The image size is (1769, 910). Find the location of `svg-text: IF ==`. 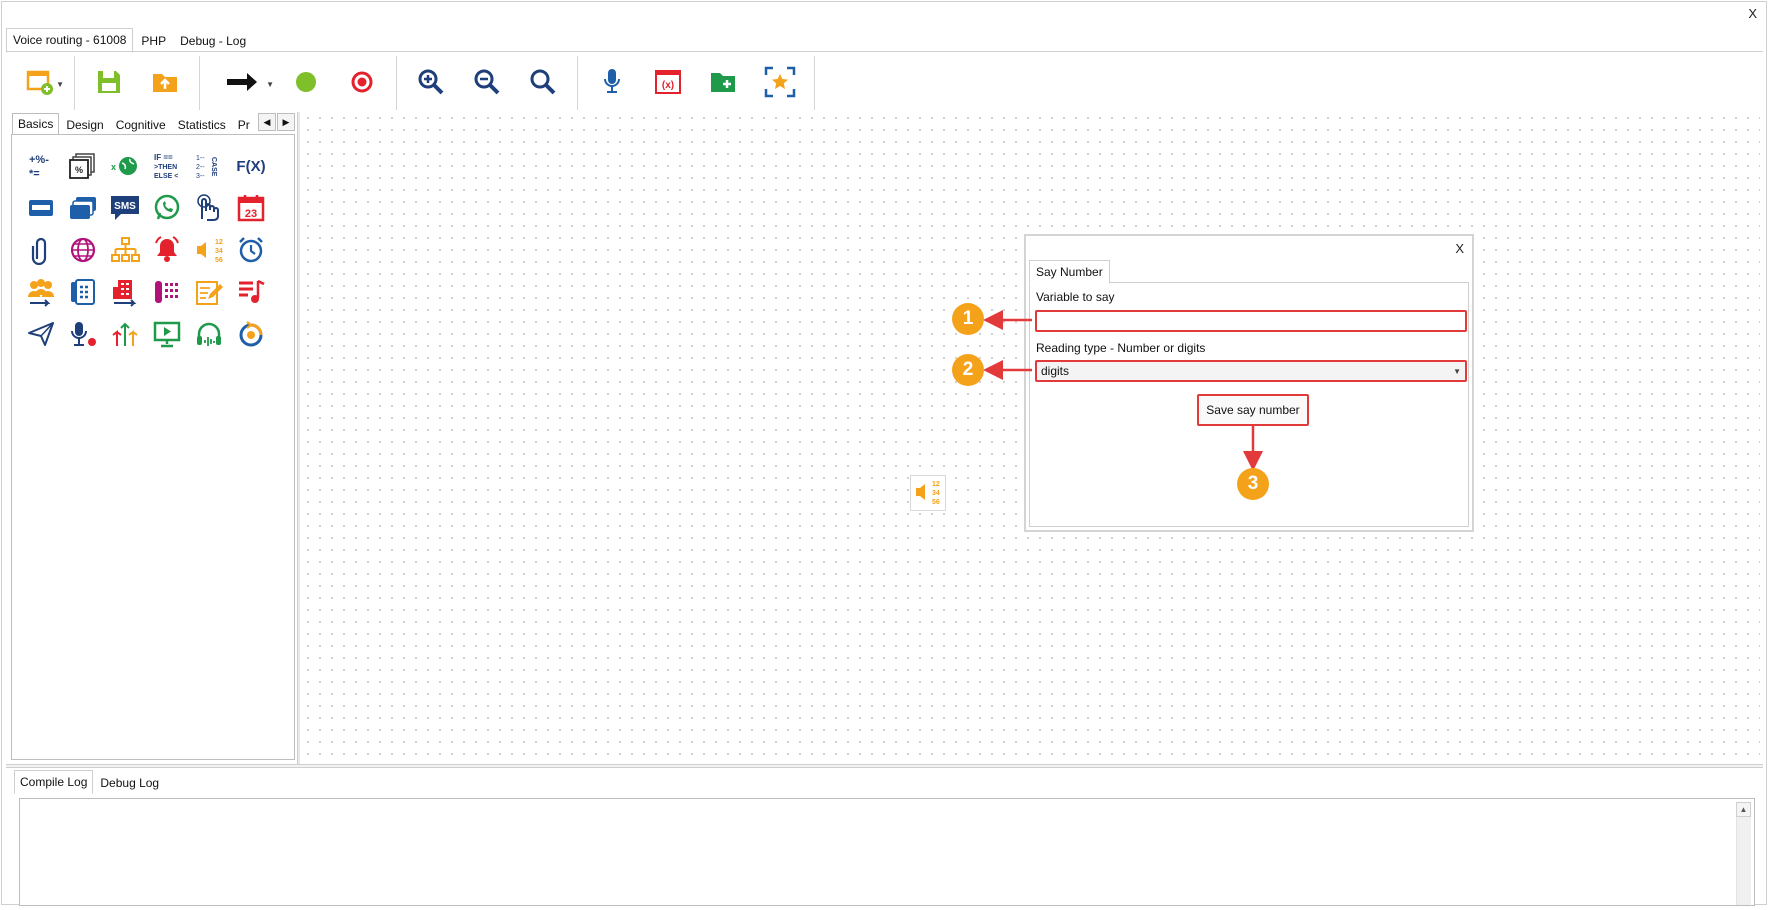

svg-text: IF == is located at coordinates (163, 157).